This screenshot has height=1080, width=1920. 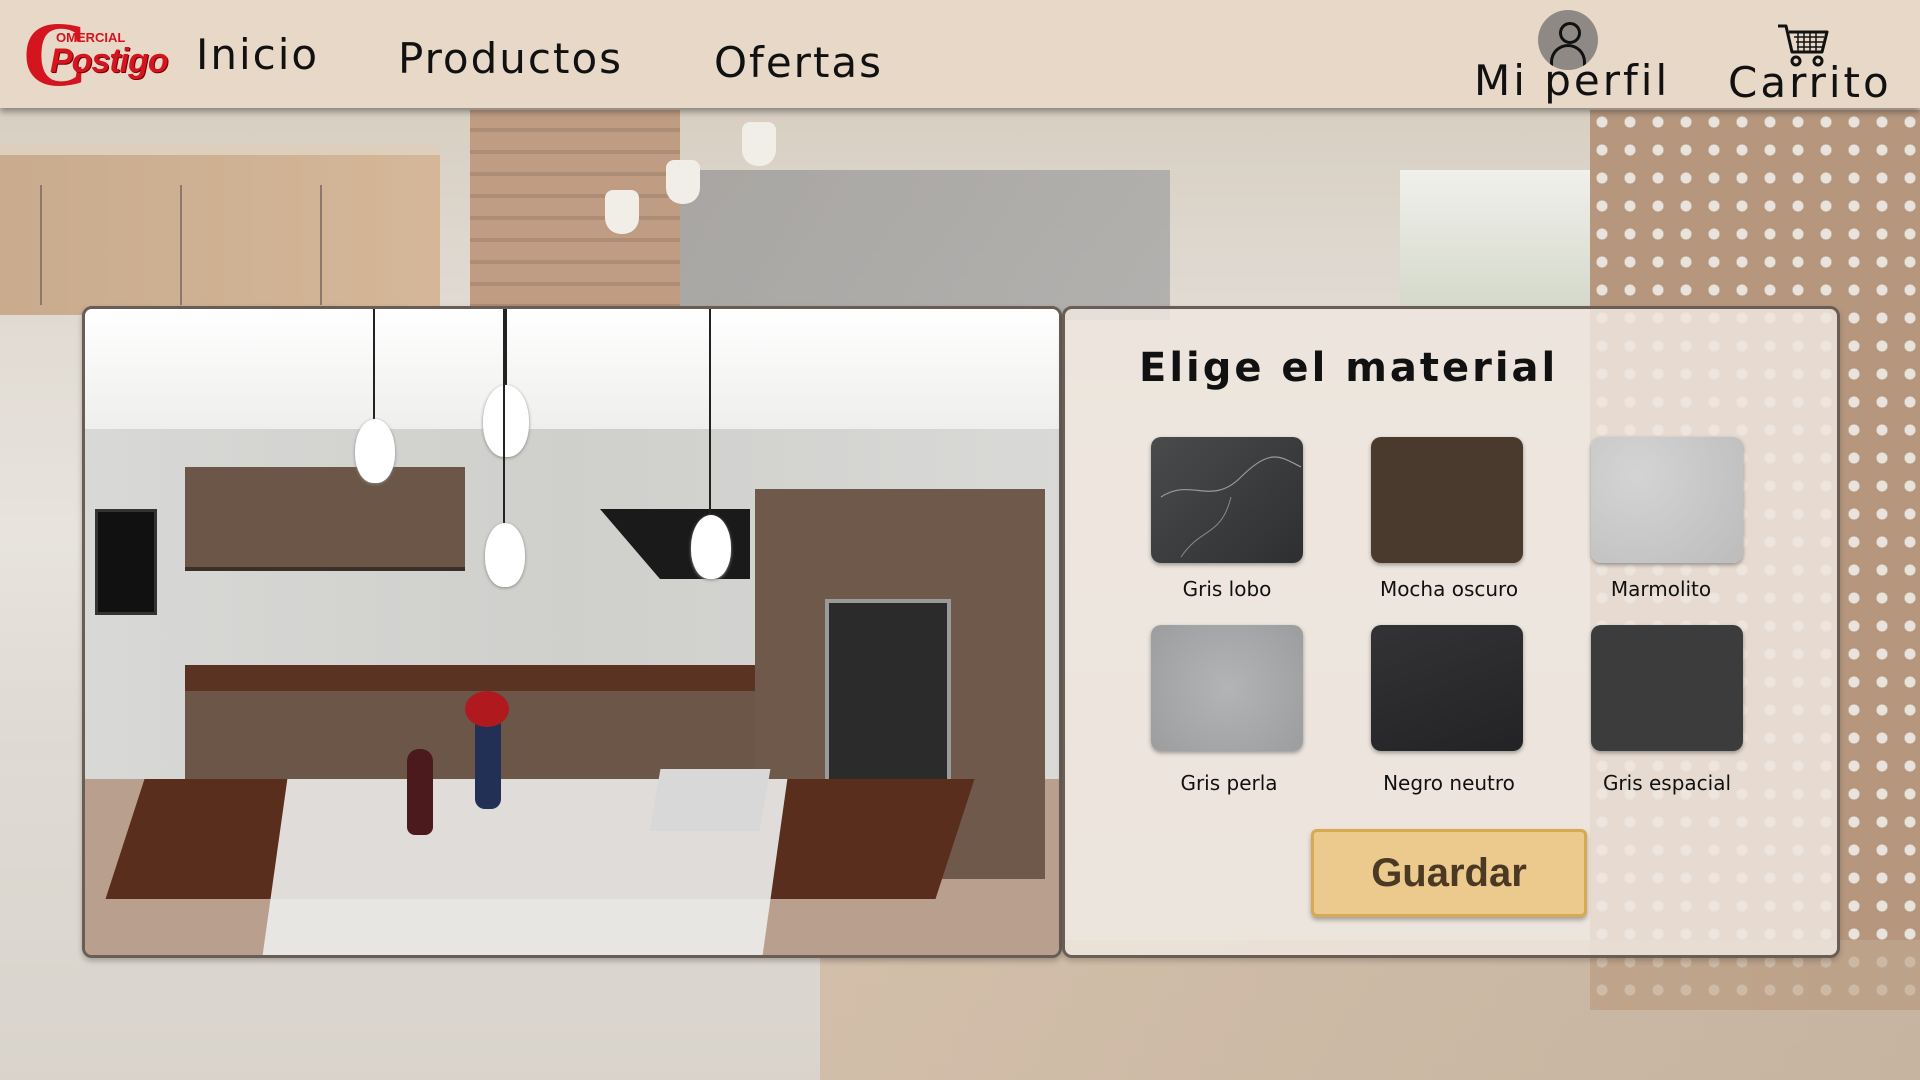 I want to click on brand-logo: C OMERCIAL Postigo, so click(x=95, y=54).